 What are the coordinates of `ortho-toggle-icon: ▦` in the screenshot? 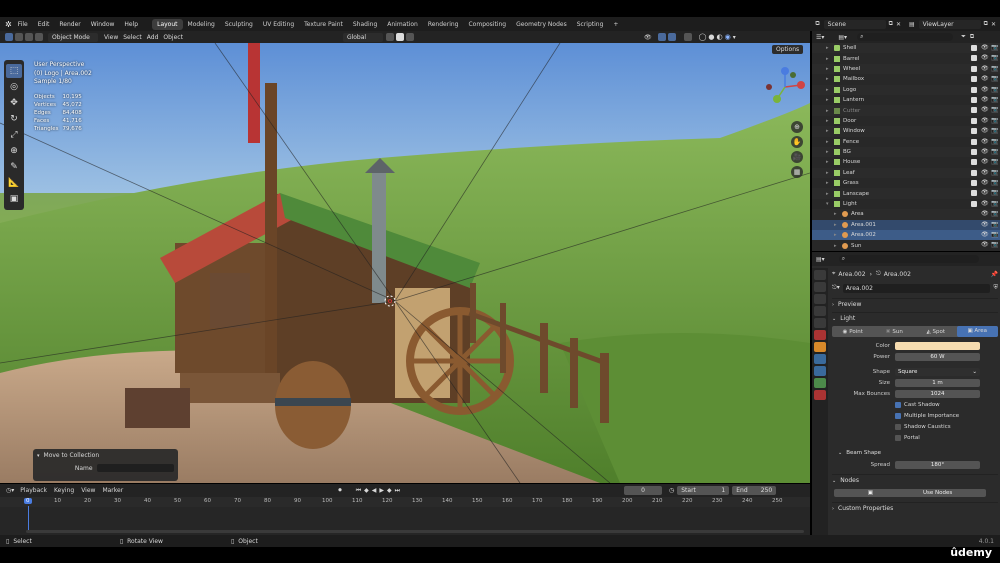 It's located at (797, 172).